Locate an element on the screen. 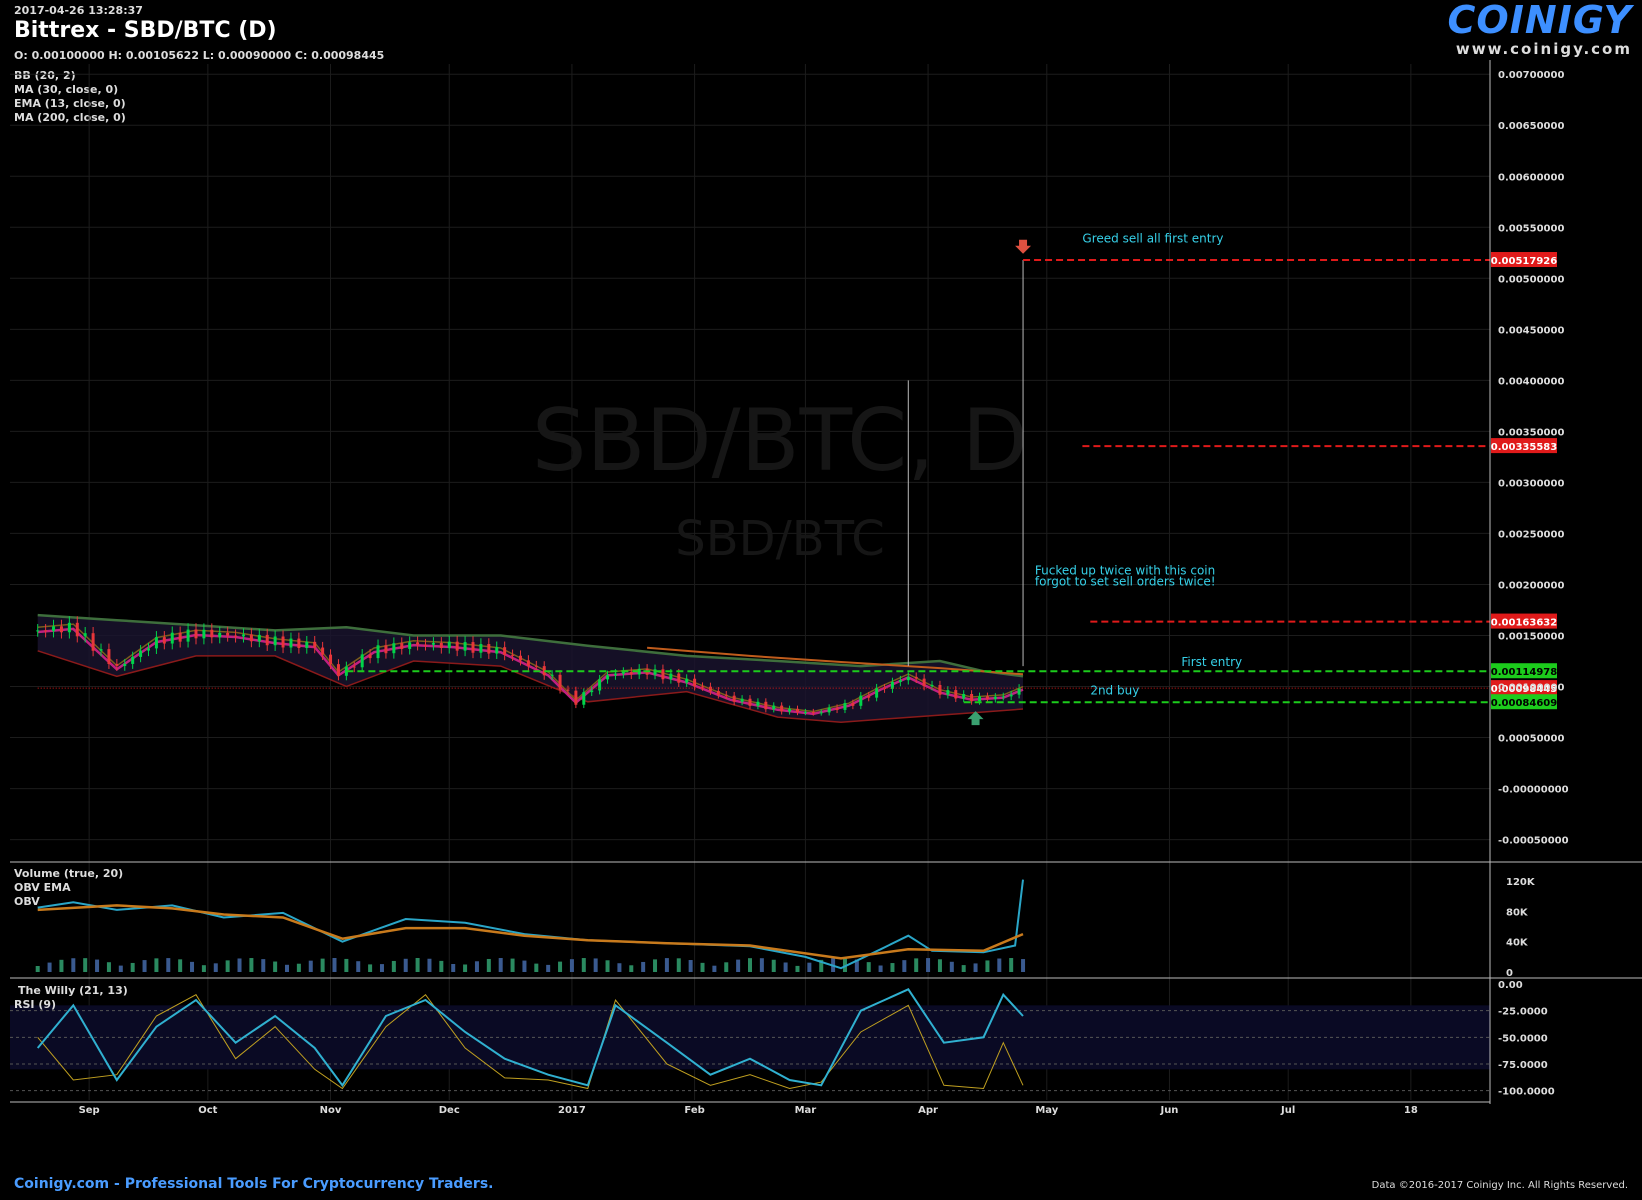  watermark: SBD/BTC, D SBD/BTC is located at coordinates (780, 479).